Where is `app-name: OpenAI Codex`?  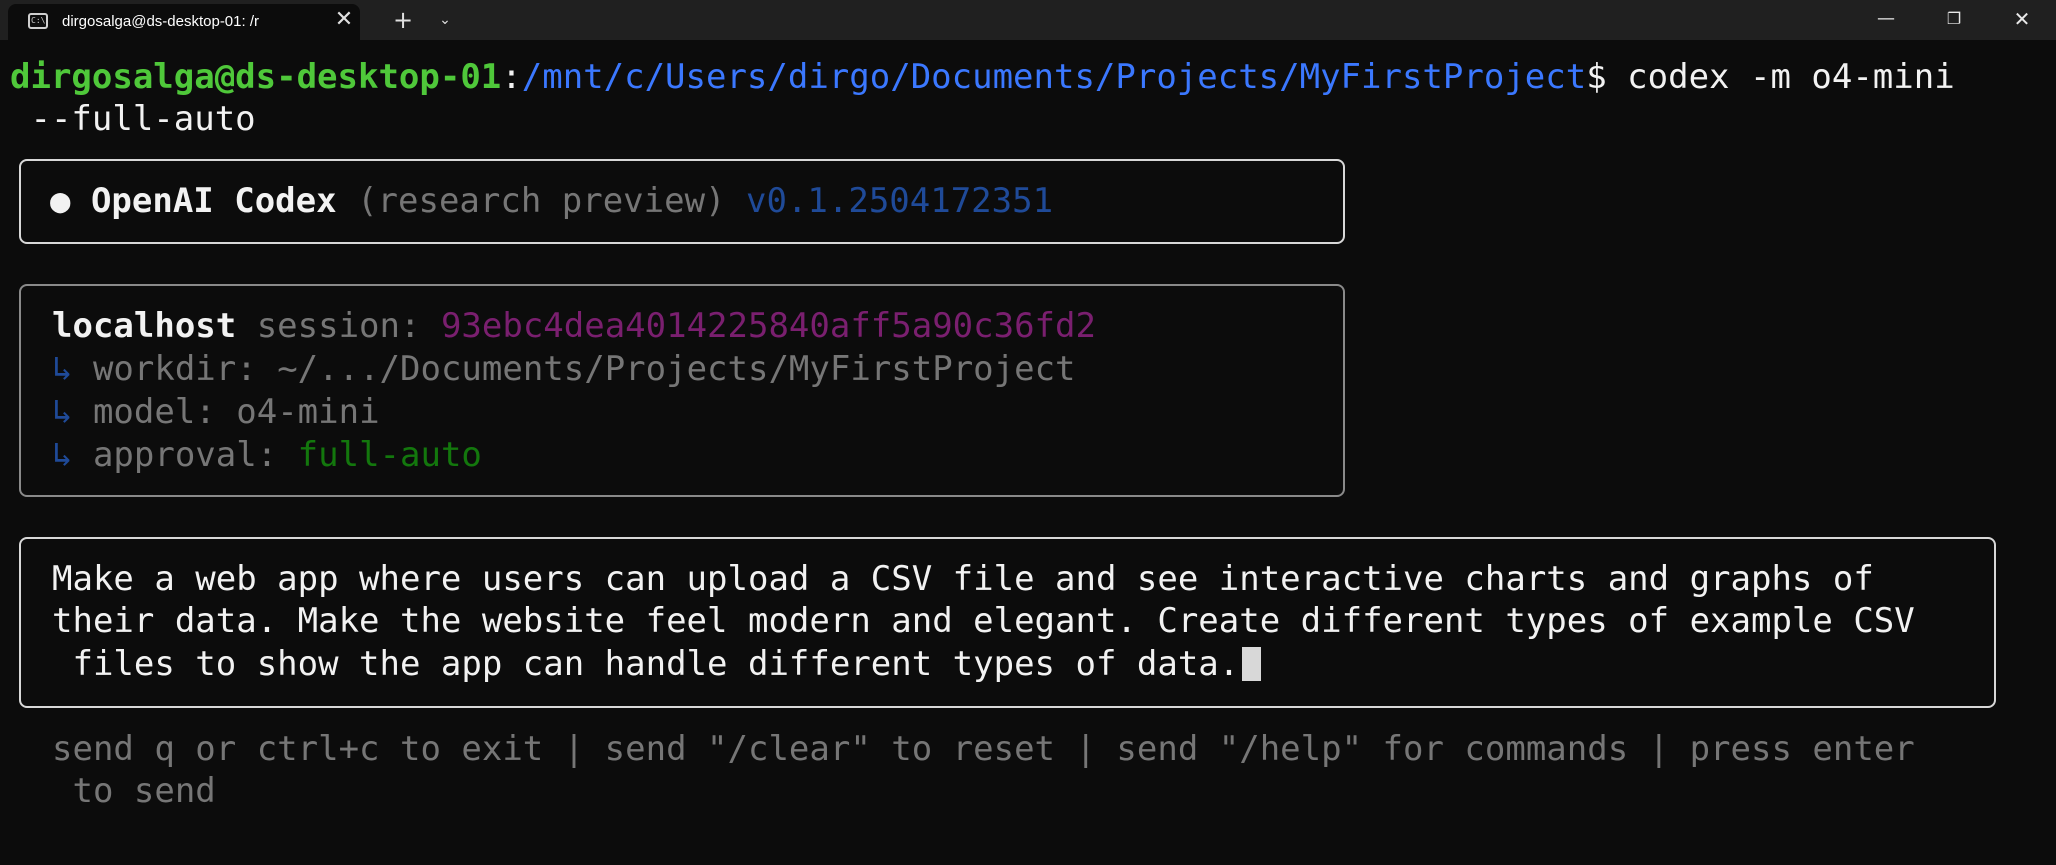 app-name: OpenAI Codex is located at coordinates (214, 201).